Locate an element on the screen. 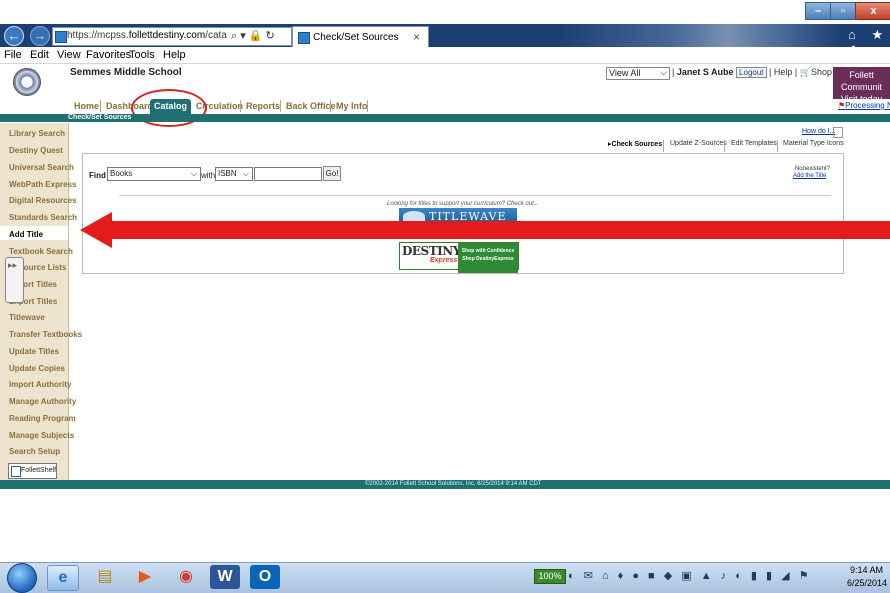 The height and width of the screenshot is (593, 890). clock-time: 9:14 AM is located at coordinates (866, 570).